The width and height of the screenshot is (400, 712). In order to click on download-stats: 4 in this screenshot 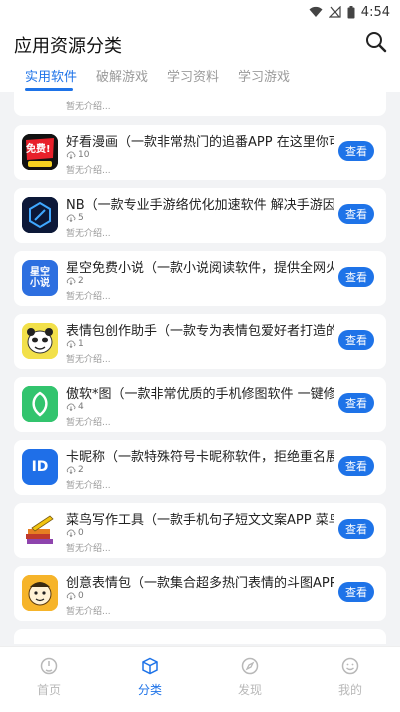, I will do `click(75, 407)`.